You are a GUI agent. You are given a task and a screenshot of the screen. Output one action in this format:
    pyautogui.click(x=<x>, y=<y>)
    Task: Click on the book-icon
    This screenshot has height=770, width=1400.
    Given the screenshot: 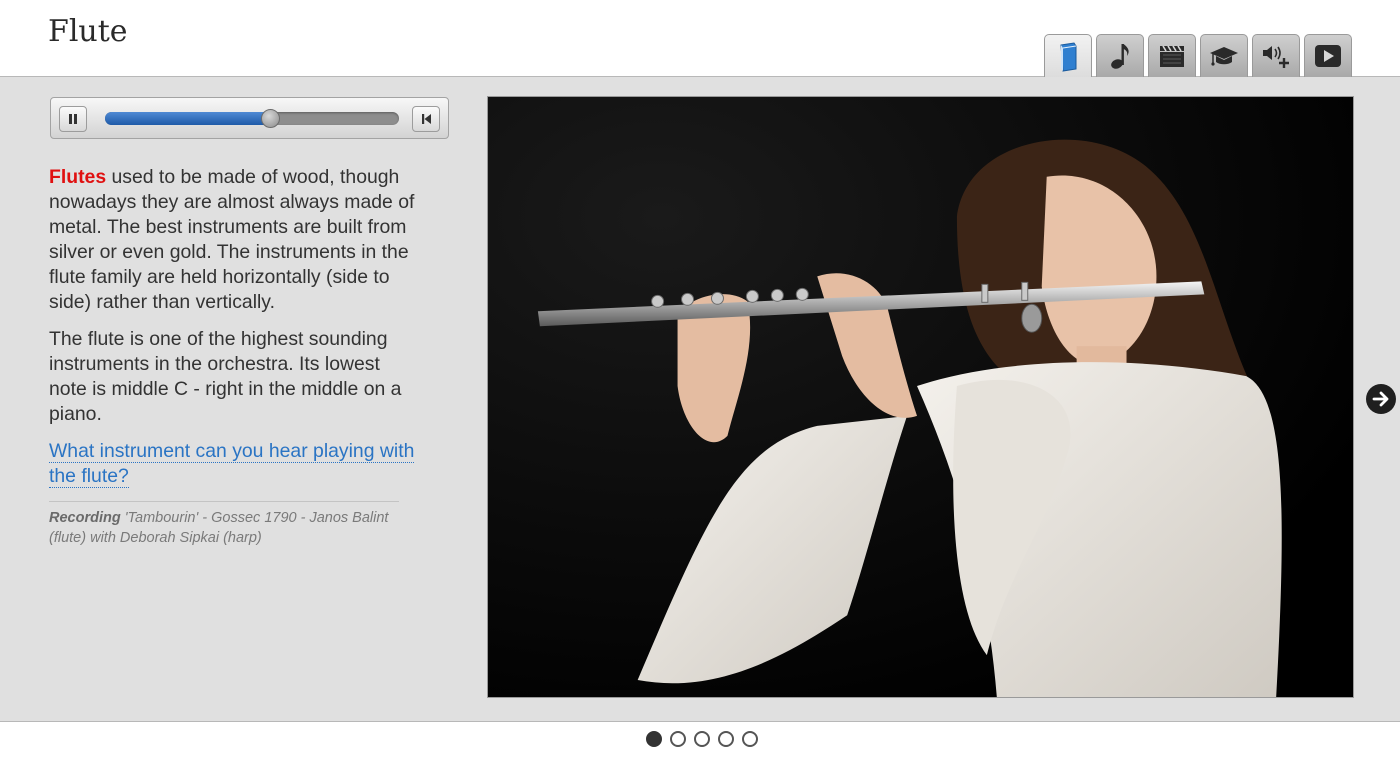 What is the action you would take?
    pyautogui.click(x=1068, y=56)
    